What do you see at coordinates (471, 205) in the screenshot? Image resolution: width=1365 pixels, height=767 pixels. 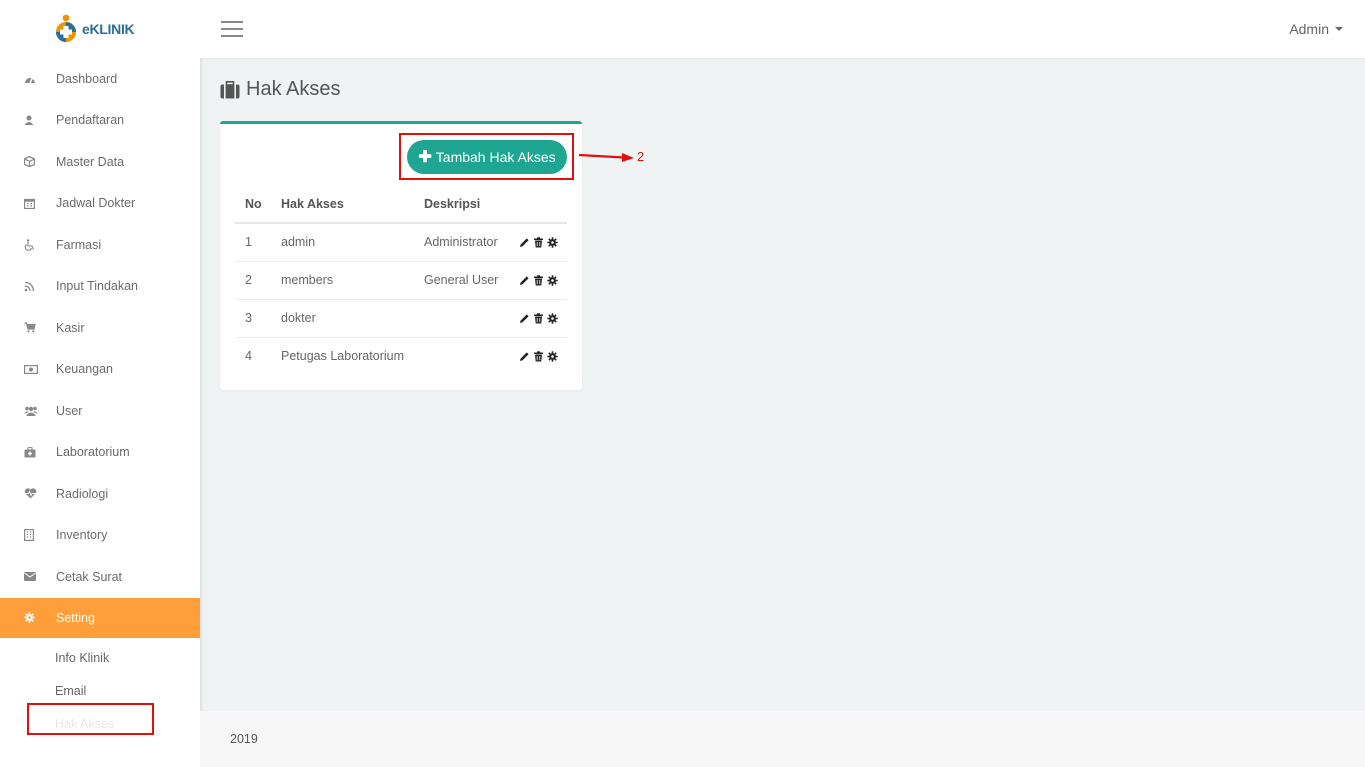 I see `column-header-deskripsi: Deskripsi` at bounding box center [471, 205].